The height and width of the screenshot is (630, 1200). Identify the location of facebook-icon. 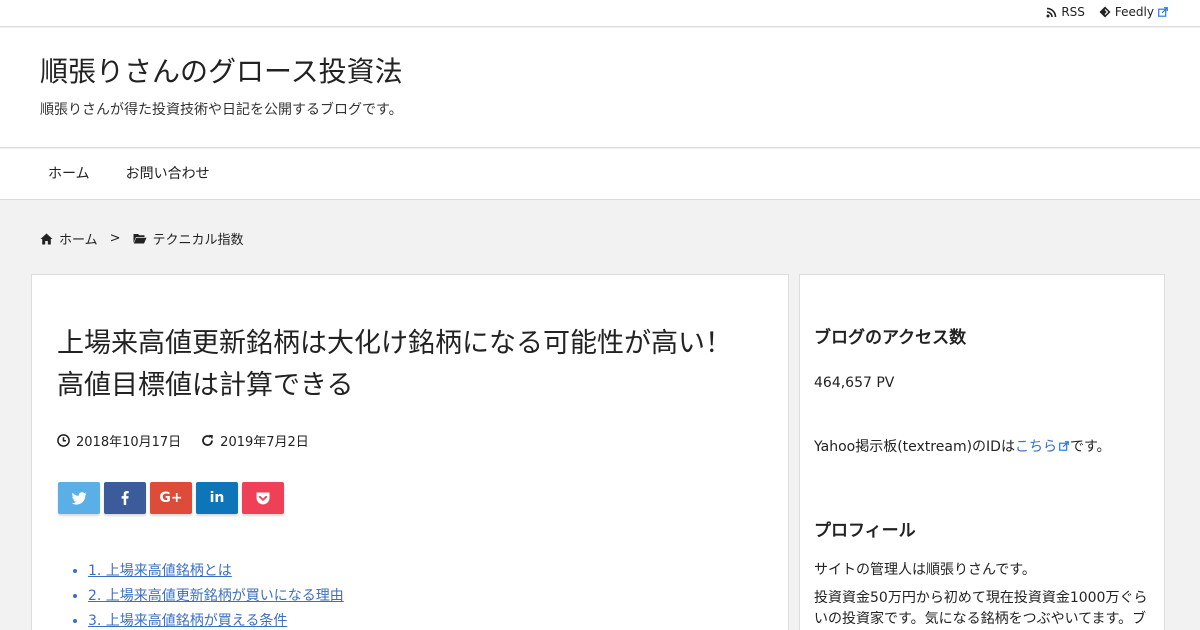
(125, 498).